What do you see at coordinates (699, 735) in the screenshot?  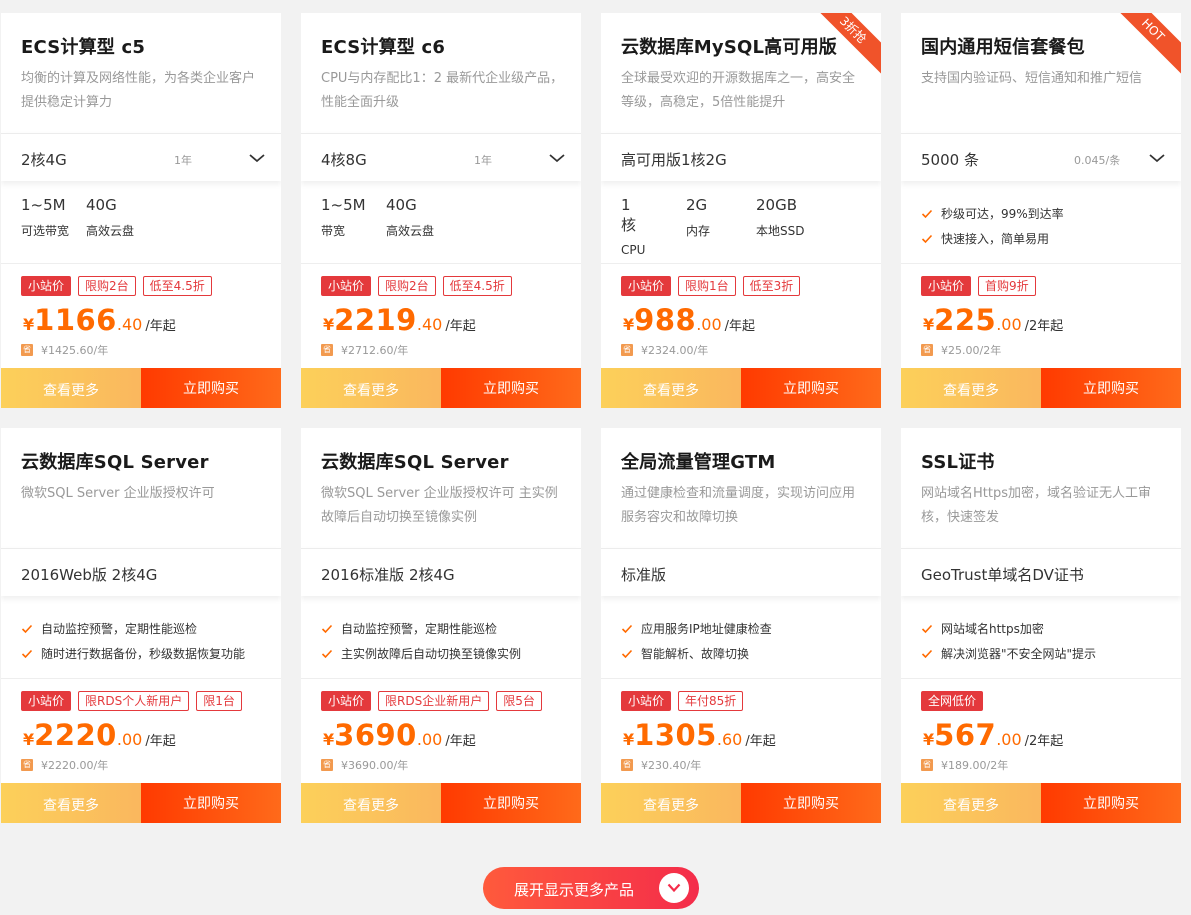 I see `price: ¥1305.60/年起` at bounding box center [699, 735].